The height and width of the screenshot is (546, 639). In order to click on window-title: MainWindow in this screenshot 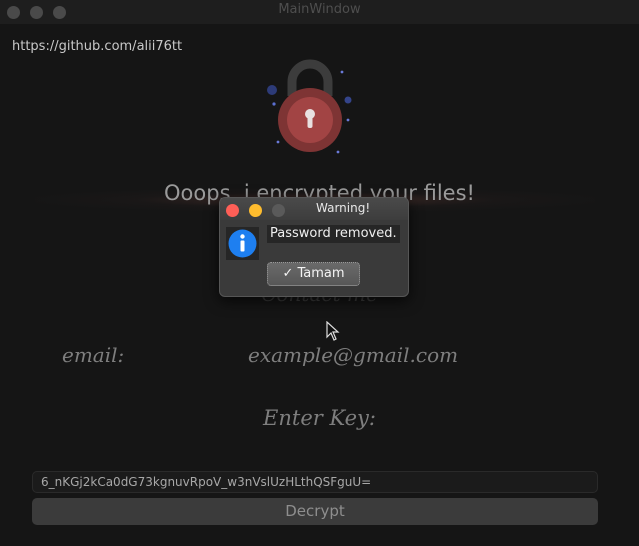, I will do `click(319, 9)`.